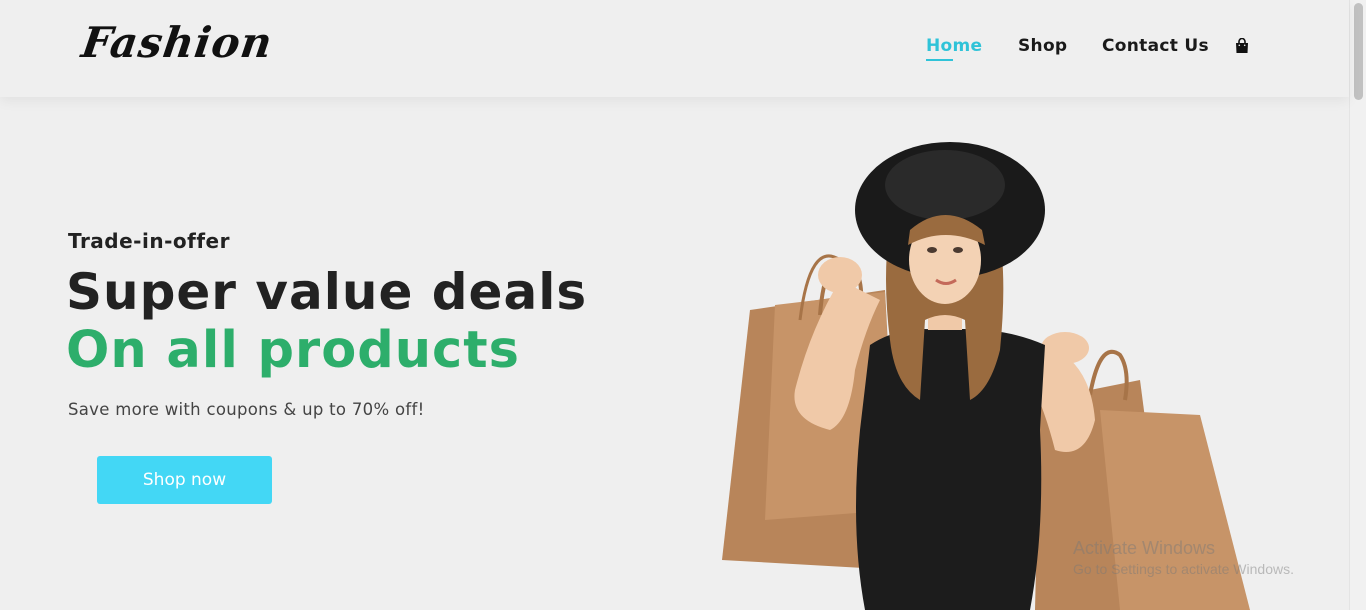 This screenshot has width=1366, height=610. What do you see at coordinates (939, 60) in the screenshot?
I see `active-underline` at bounding box center [939, 60].